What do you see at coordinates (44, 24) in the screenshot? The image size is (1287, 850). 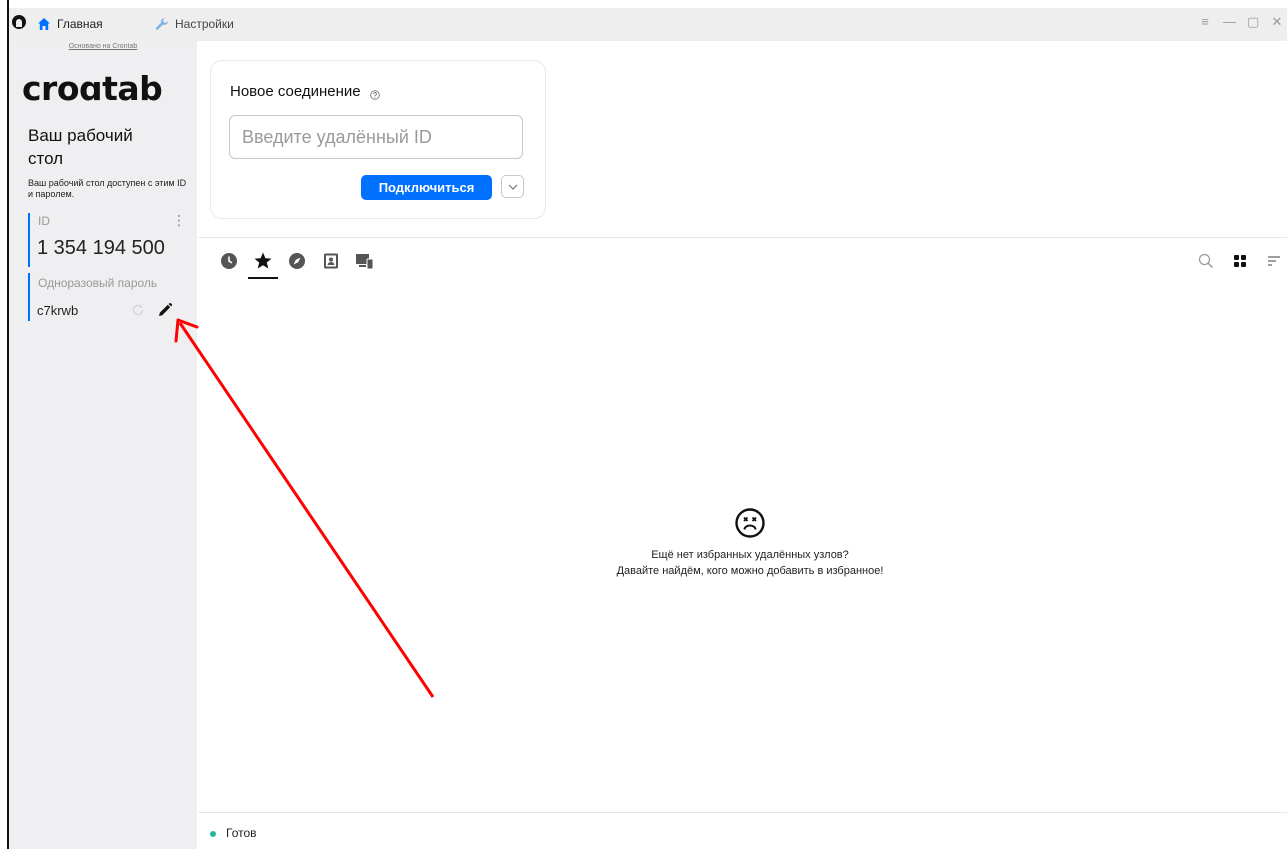 I see `home-icon` at bounding box center [44, 24].